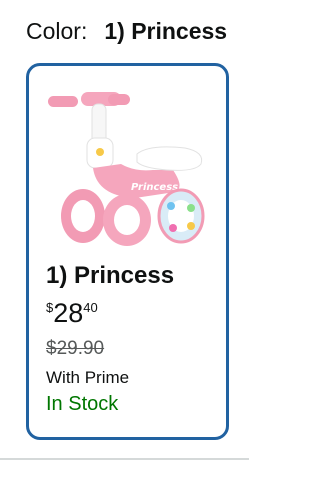 The width and height of the screenshot is (320, 484). Describe the element at coordinates (75, 348) in the screenshot. I see `list-price-strikethrough: $29.90` at that location.